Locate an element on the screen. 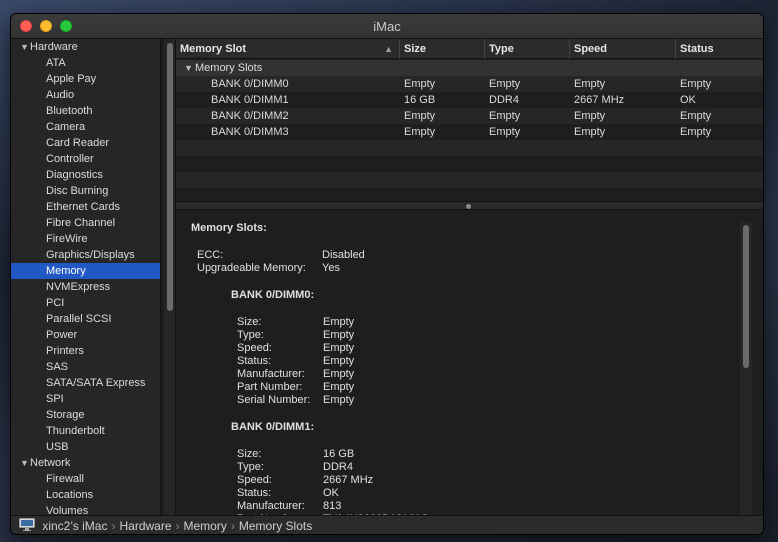  sidebar-item-controller: Controller is located at coordinates (85, 159).